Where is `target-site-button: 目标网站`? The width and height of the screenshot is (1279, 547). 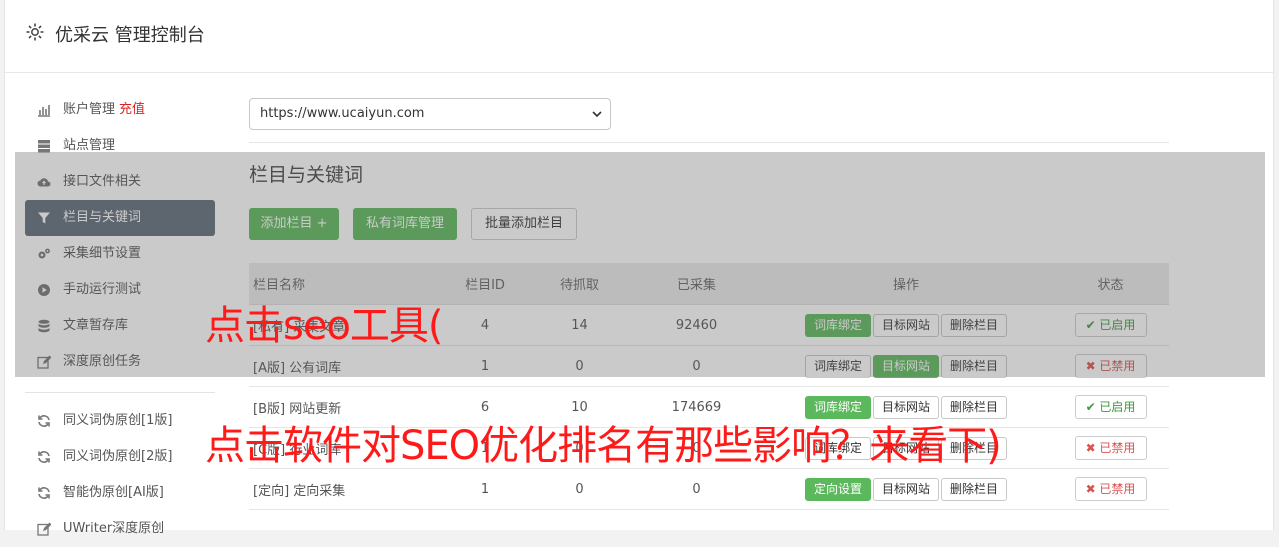 target-site-button: 目标网站 is located at coordinates (905, 489).